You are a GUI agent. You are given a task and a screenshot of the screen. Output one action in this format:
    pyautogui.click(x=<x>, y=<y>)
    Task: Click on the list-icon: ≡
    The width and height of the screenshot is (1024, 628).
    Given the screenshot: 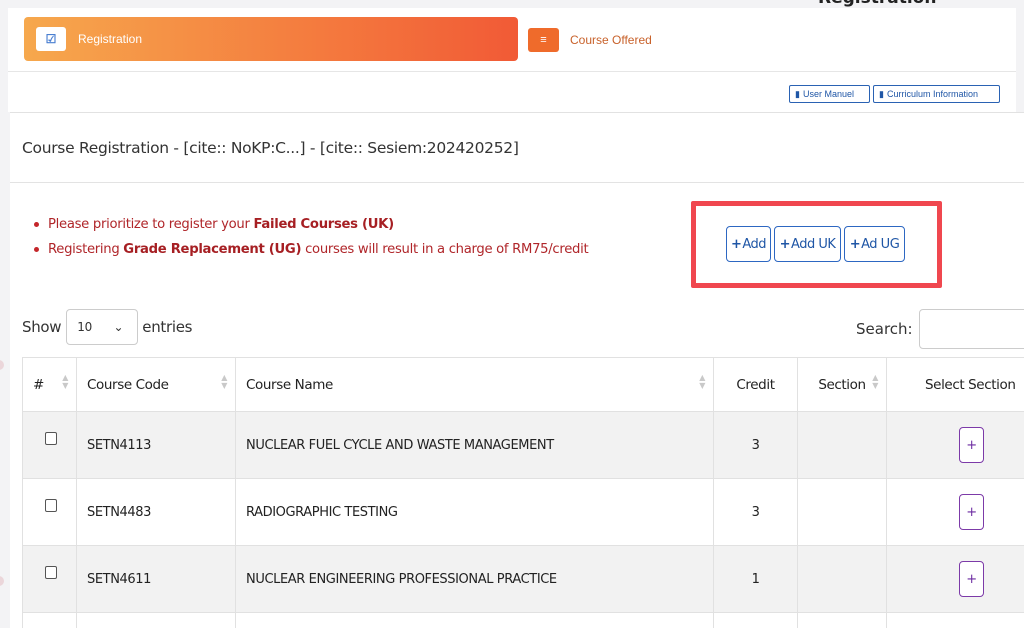 What is the action you would take?
    pyautogui.click(x=543, y=40)
    